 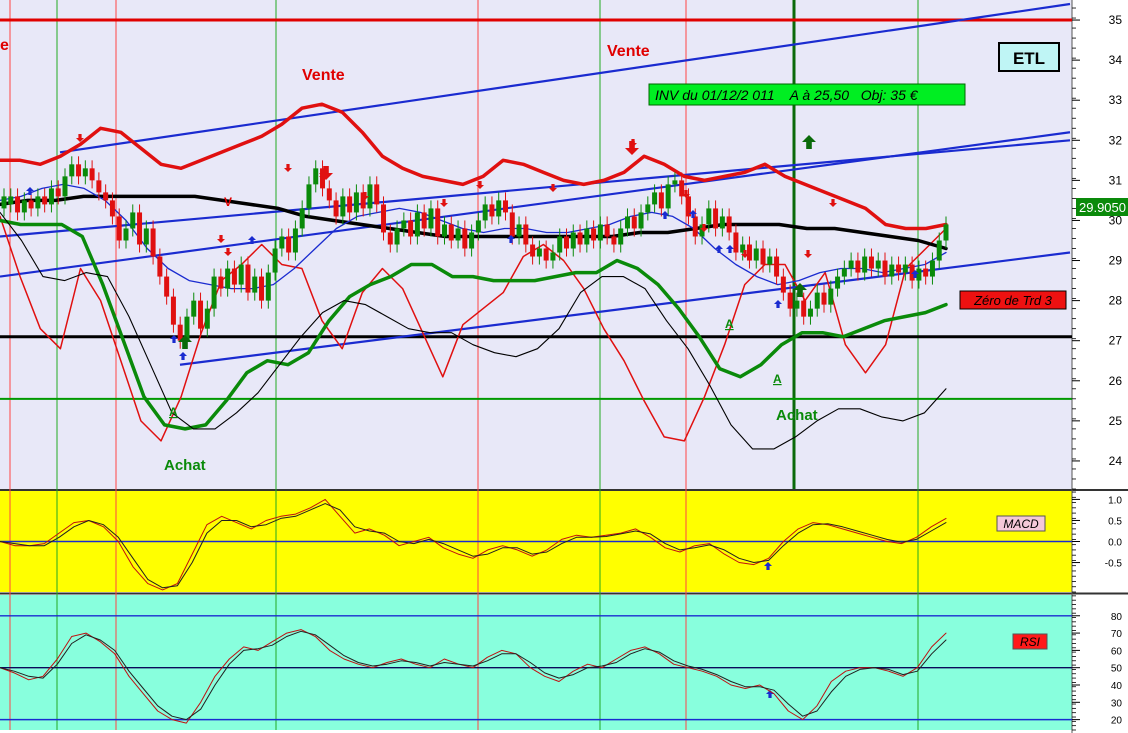 I want to click on price-axis-bg, so click(x=1100, y=366).